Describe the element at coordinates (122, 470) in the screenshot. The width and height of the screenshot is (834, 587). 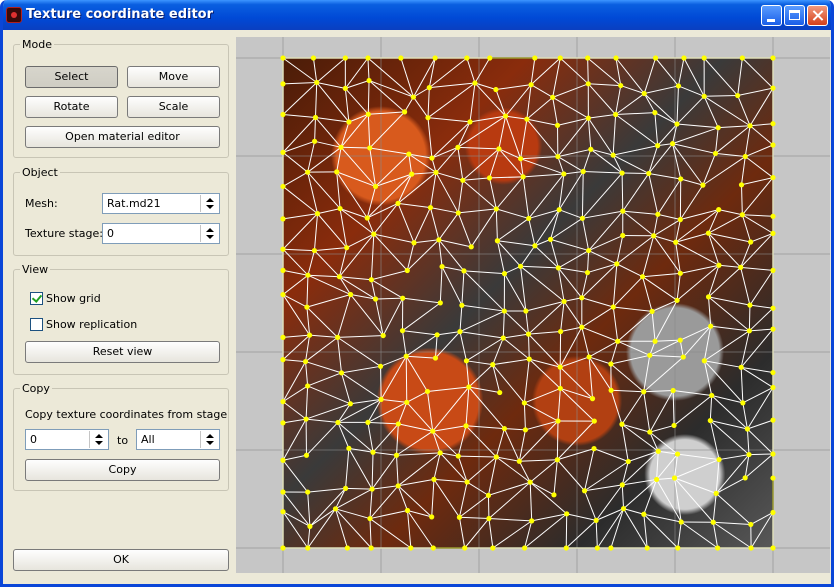
I see `copy-button: Copy` at that location.